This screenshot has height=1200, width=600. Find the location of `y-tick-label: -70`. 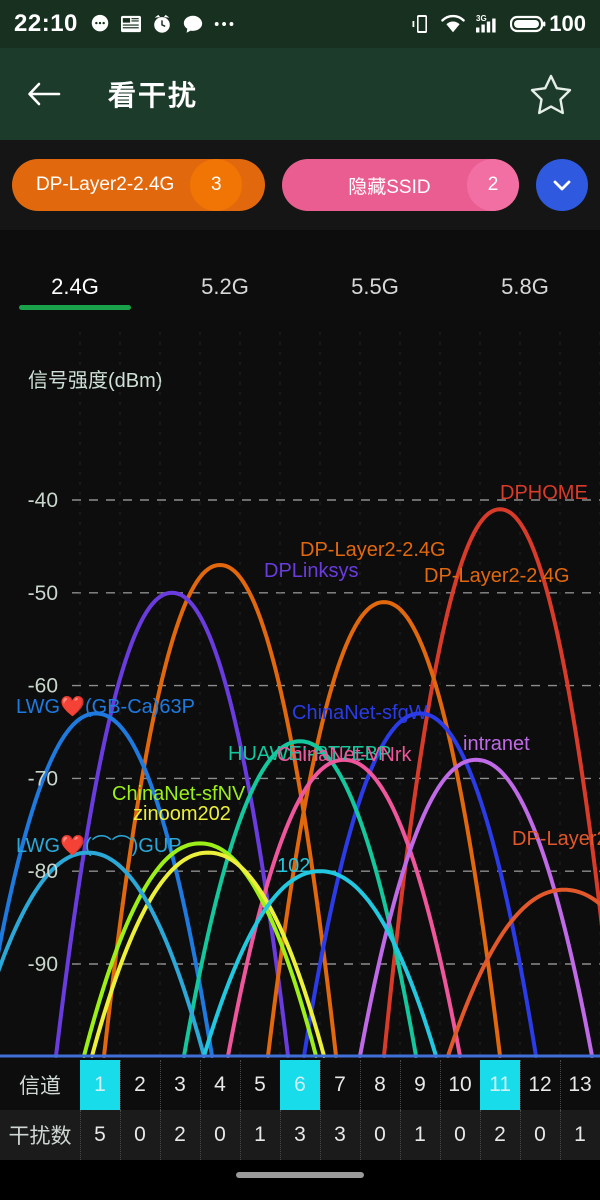

y-tick-label: -70 is located at coordinates (43, 778).